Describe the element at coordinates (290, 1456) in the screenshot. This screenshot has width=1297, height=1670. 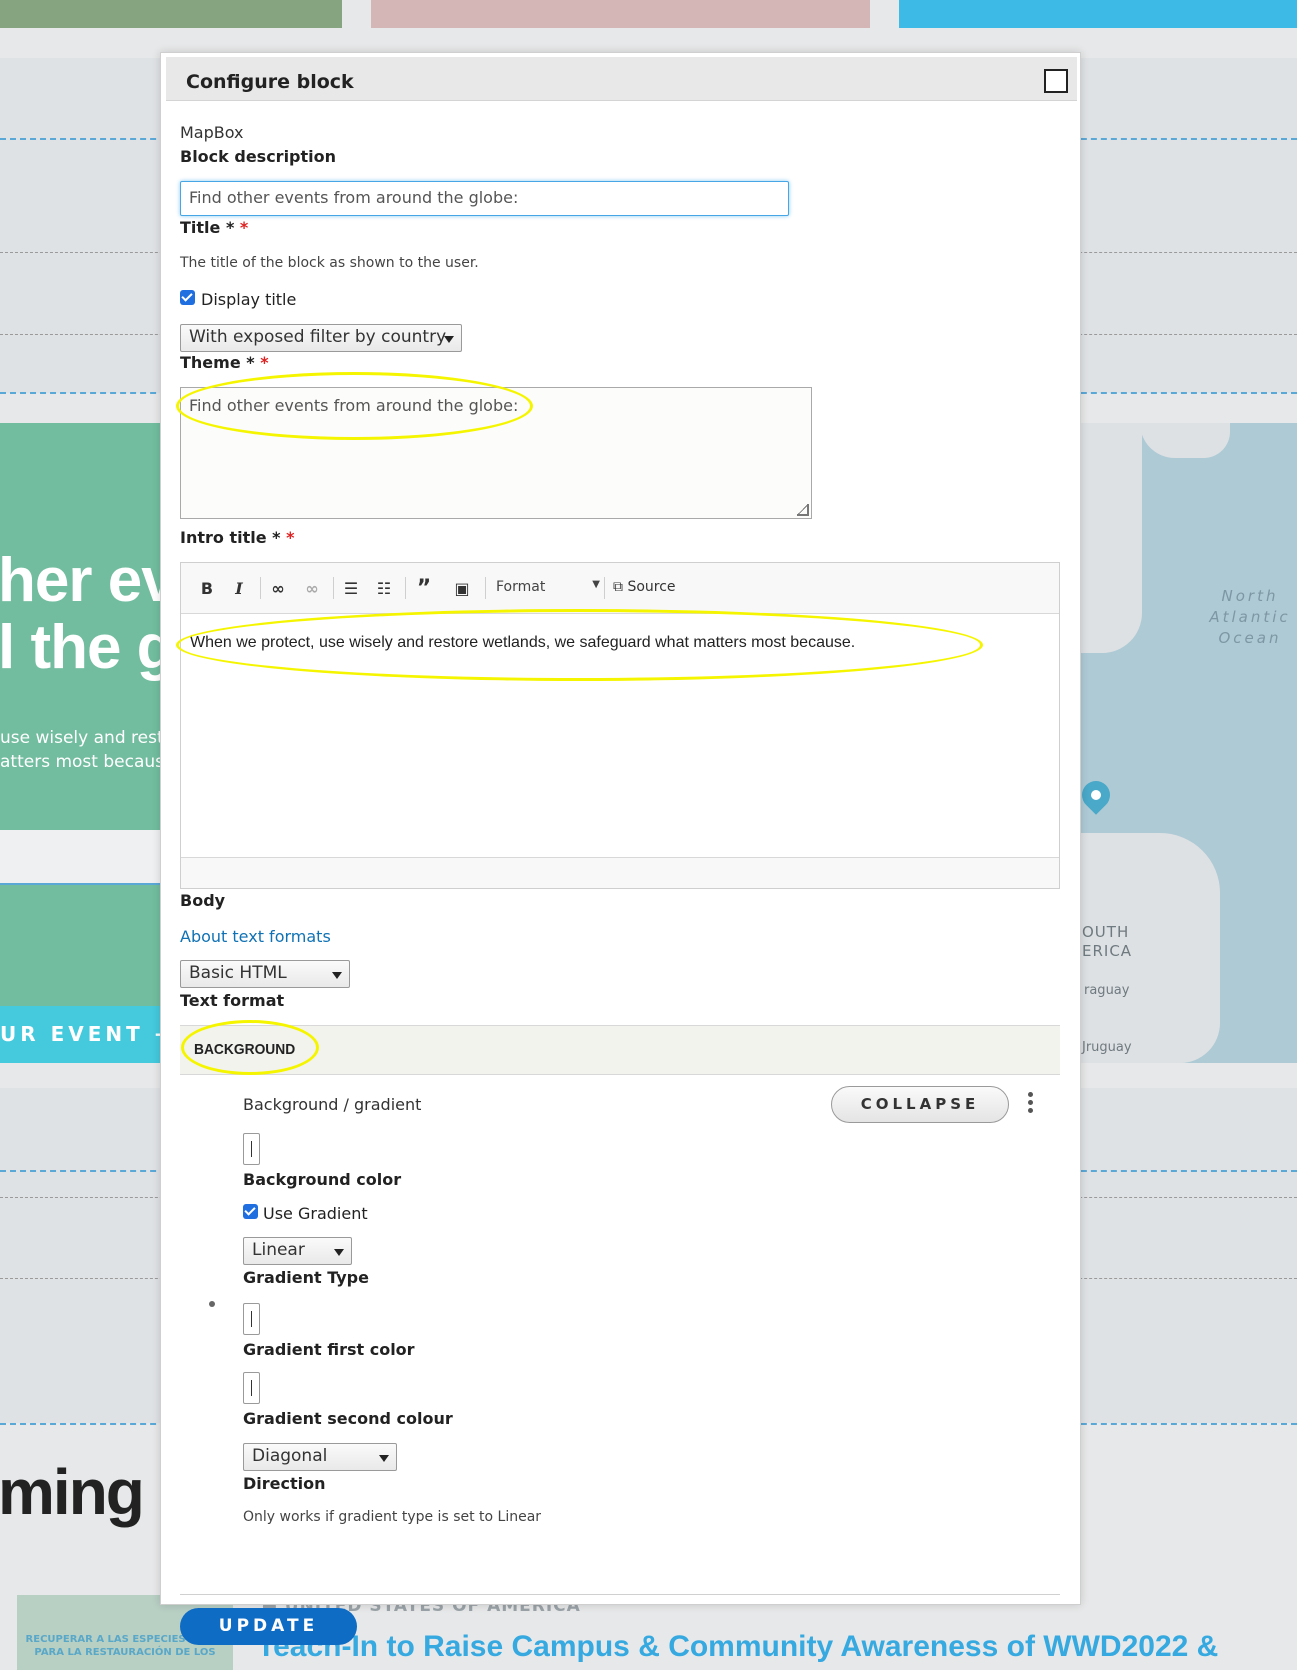
I see `direction-value: Diagonal` at that location.